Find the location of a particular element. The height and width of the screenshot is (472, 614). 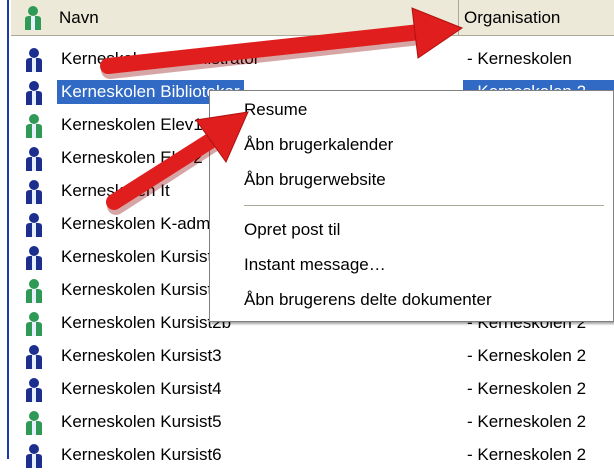

arrow-to-context-menu is located at coordinates (177, 163).